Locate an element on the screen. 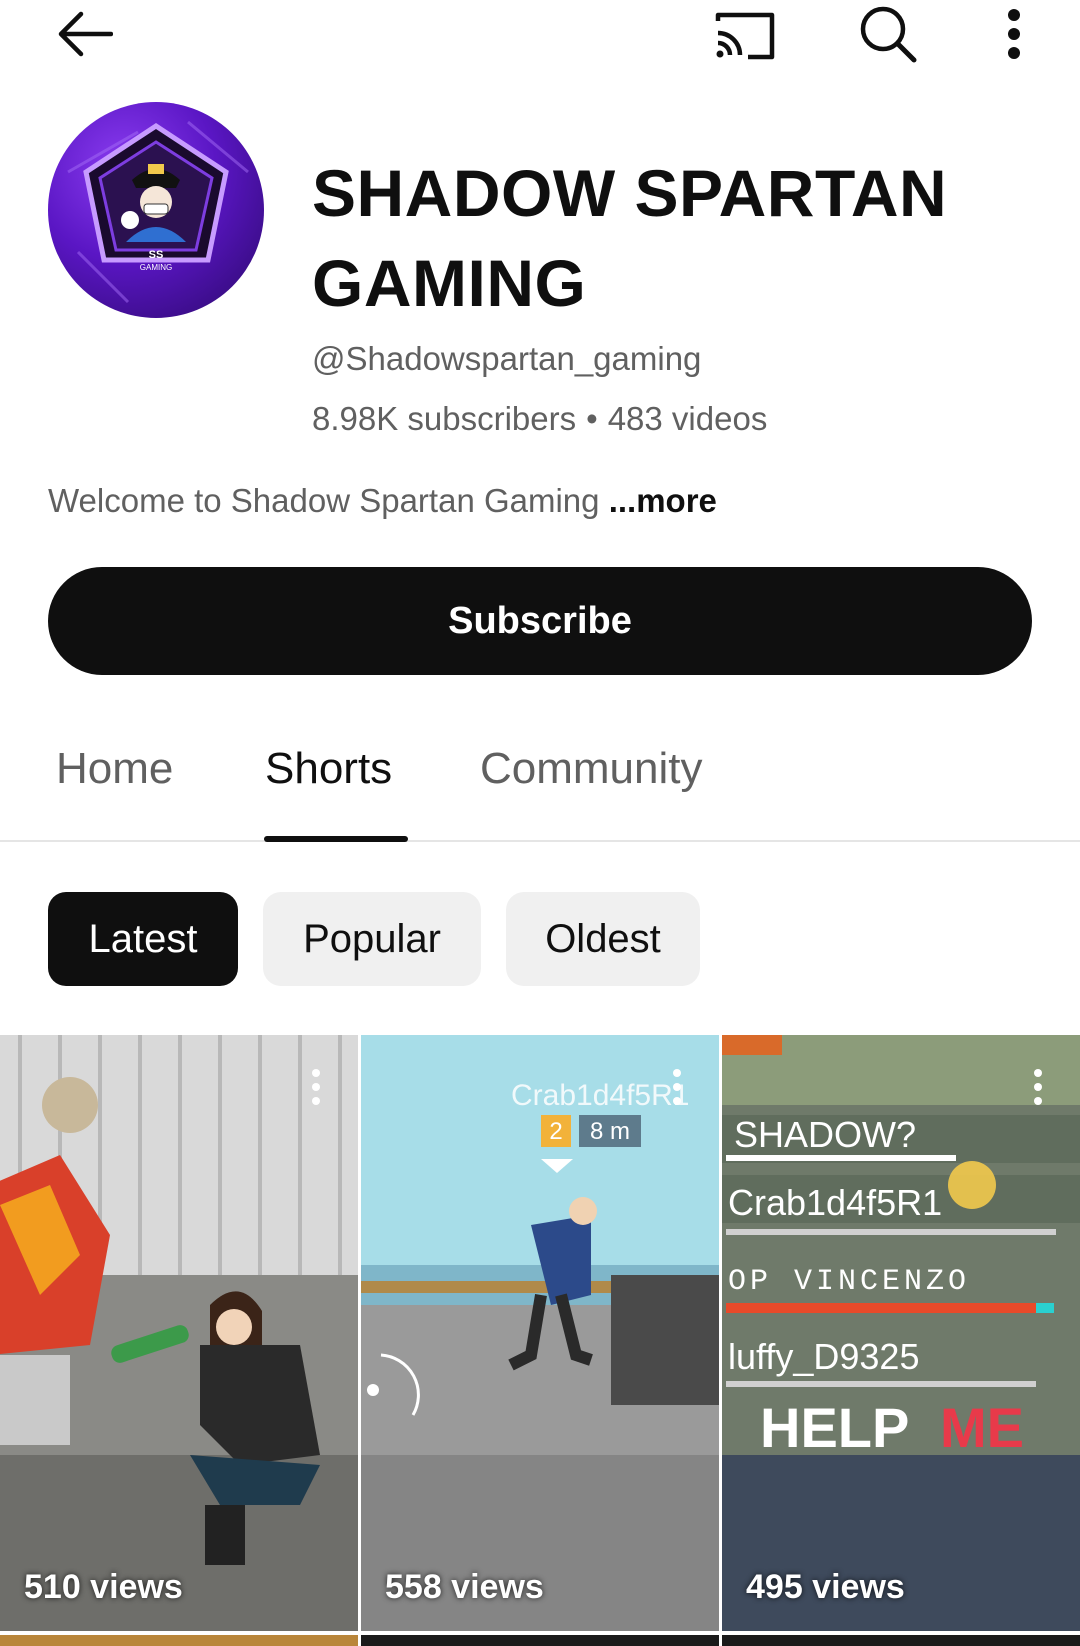 This screenshot has height=1646, width=1080. short-views: 558 views is located at coordinates (464, 1587).